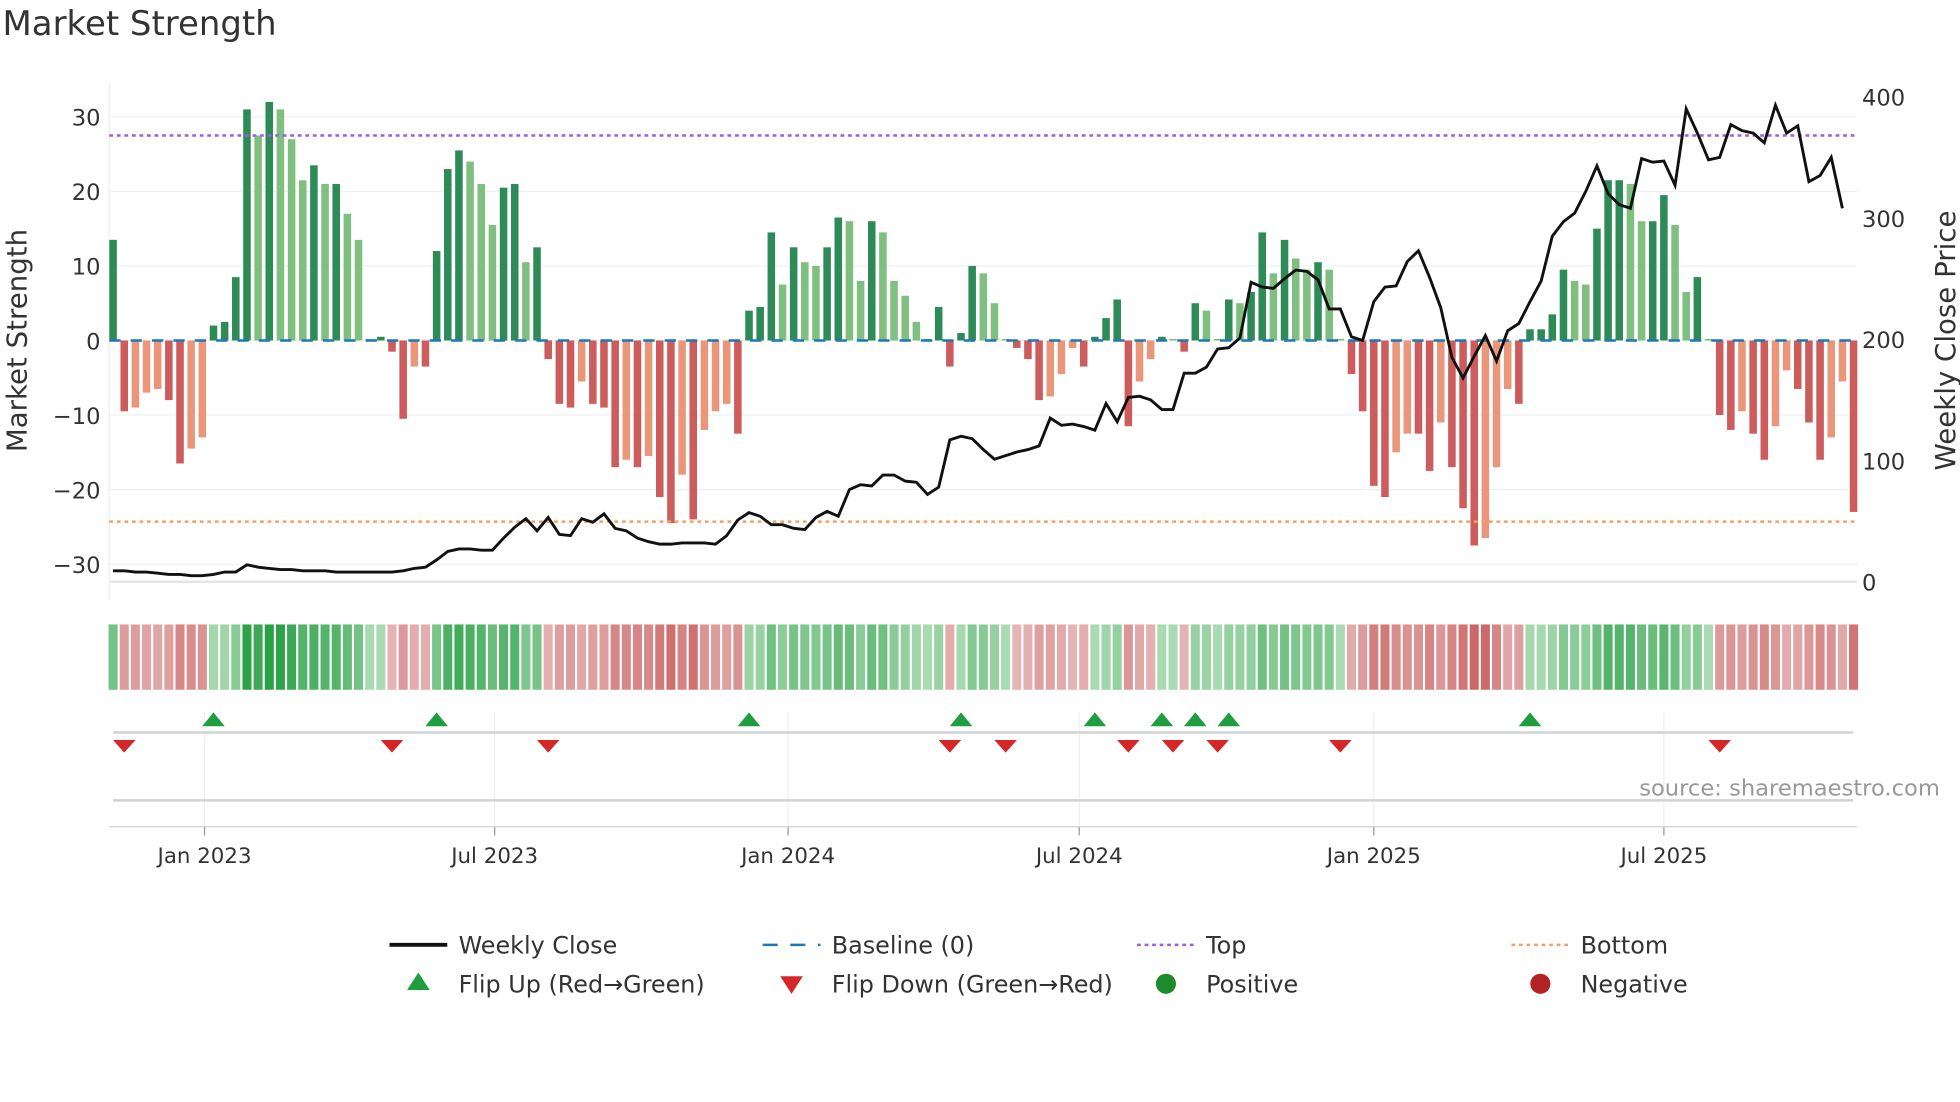 The image size is (1960, 1102). I want to click on x-tick-label: Jan 2024, so click(787, 856).